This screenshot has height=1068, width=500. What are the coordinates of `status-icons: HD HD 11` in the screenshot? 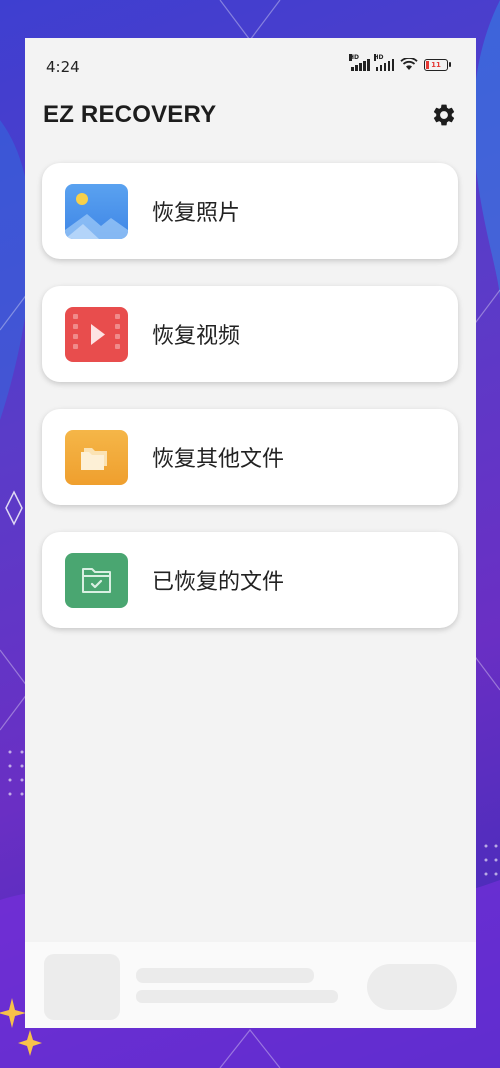 It's located at (400, 62).